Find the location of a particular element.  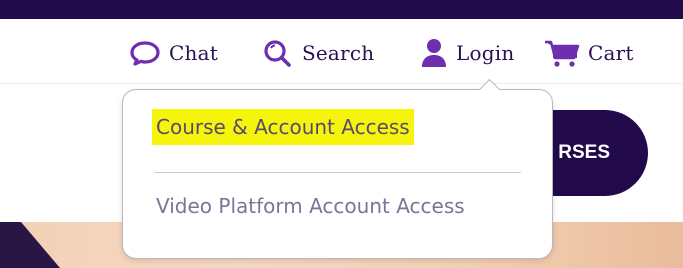

courses-button-label: RSES is located at coordinates (584, 152).